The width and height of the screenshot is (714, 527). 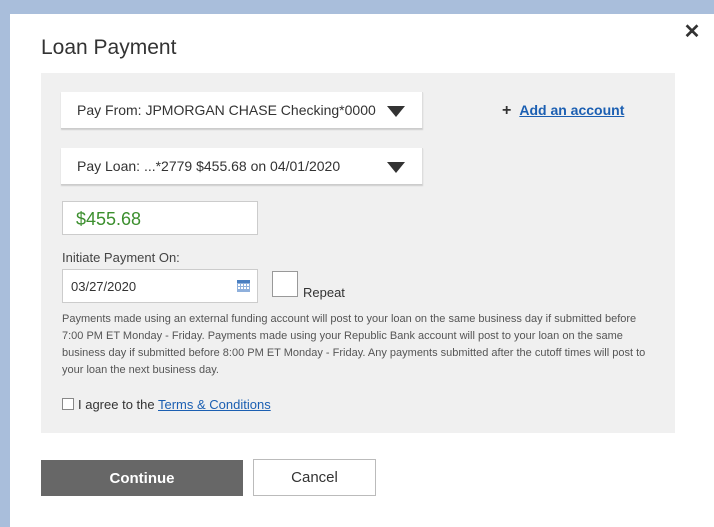 I want to click on close-icon: ✕, so click(x=692, y=32).